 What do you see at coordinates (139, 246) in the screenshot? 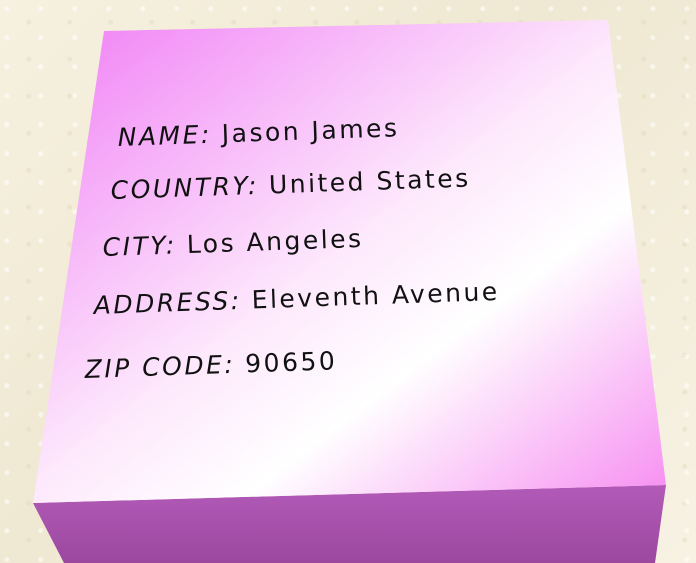
I see `field-city-label: CITY:` at bounding box center [139, 246].